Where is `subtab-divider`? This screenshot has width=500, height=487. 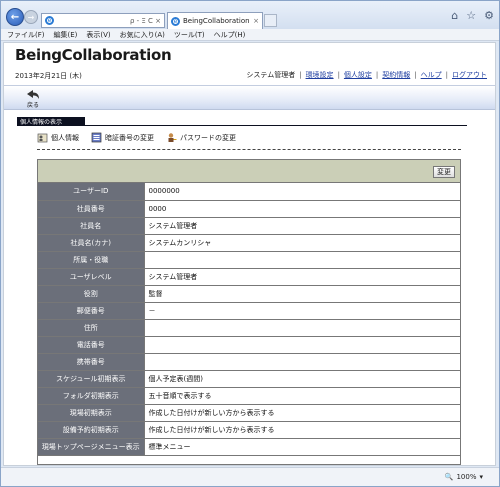
subtab-divider is located at coordinates (249, 149).